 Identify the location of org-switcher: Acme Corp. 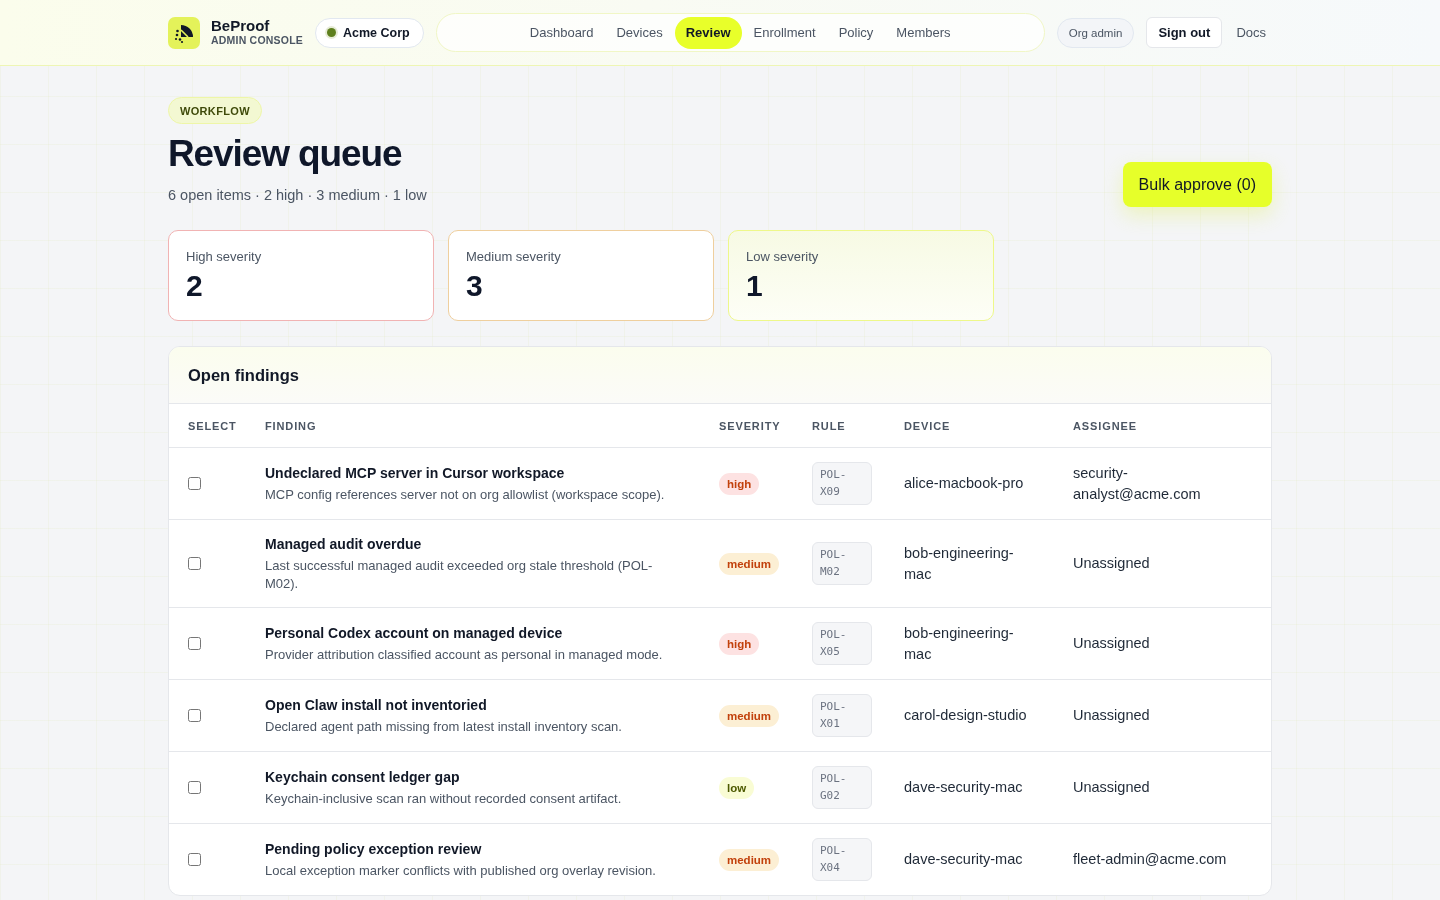
(369, 32).